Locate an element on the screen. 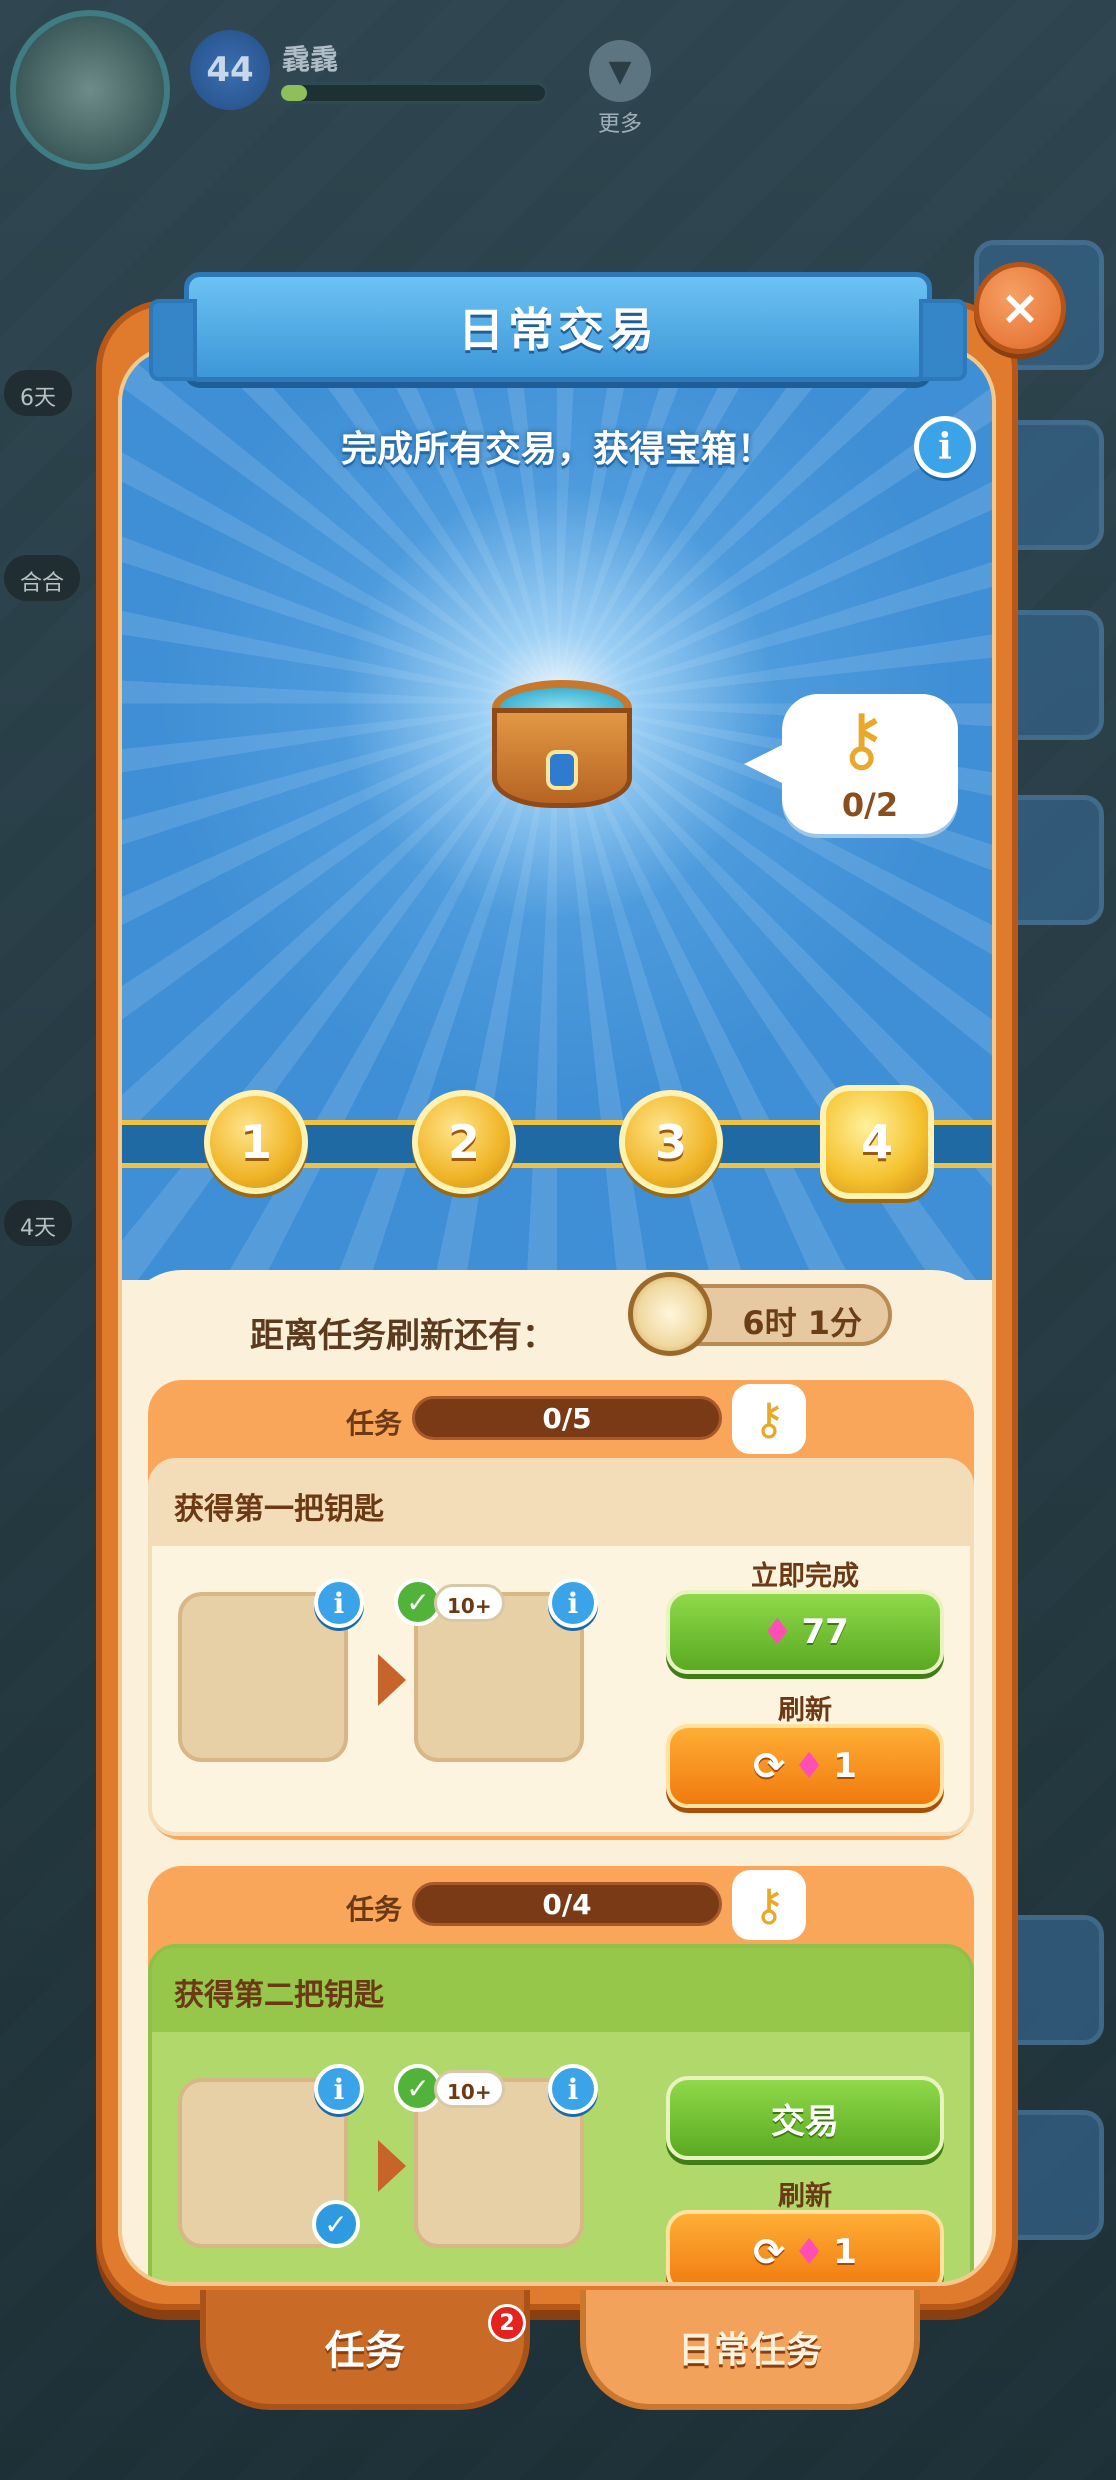 The width and height of the screenshot is (1116, 2480). modal-title-banner: 日常交易 is located at coordinates (558, 327).